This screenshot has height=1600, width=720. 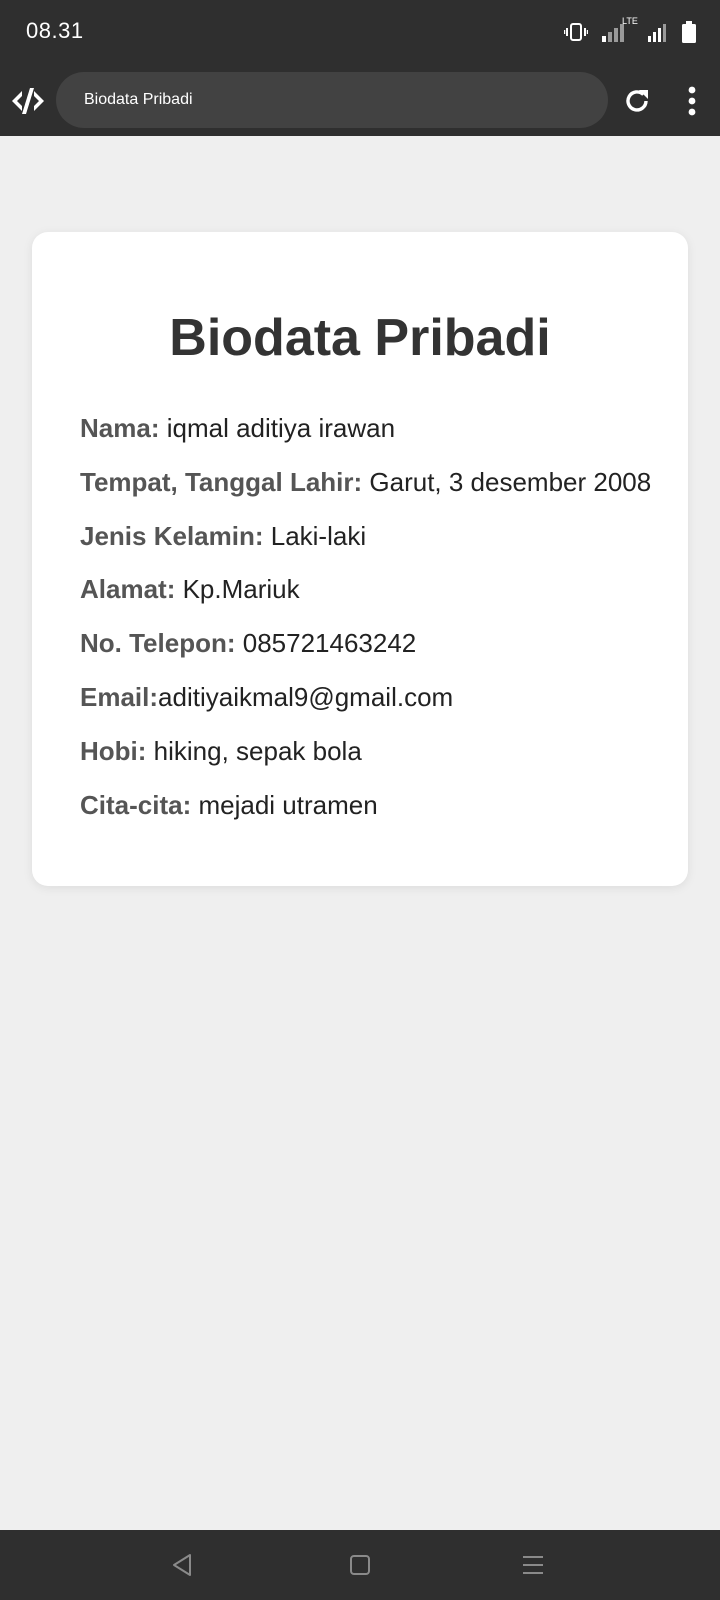 What do you see at coordinates (172, 535) in the screenshot?
I see `row-label: Jenis Kelamin:` at bounding box center [172, 535].